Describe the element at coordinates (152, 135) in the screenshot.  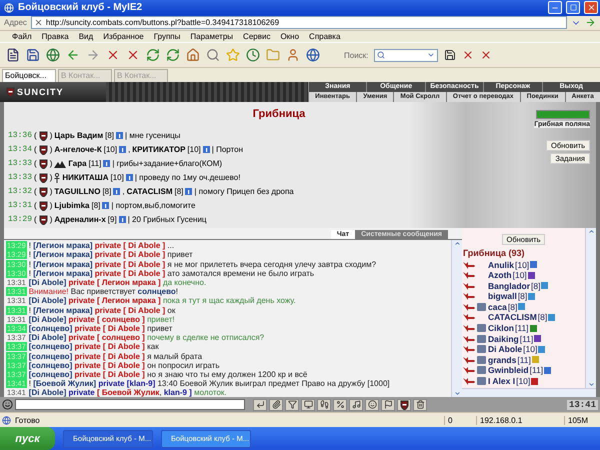
I see `post-message: | мне гусеницы` at that location.